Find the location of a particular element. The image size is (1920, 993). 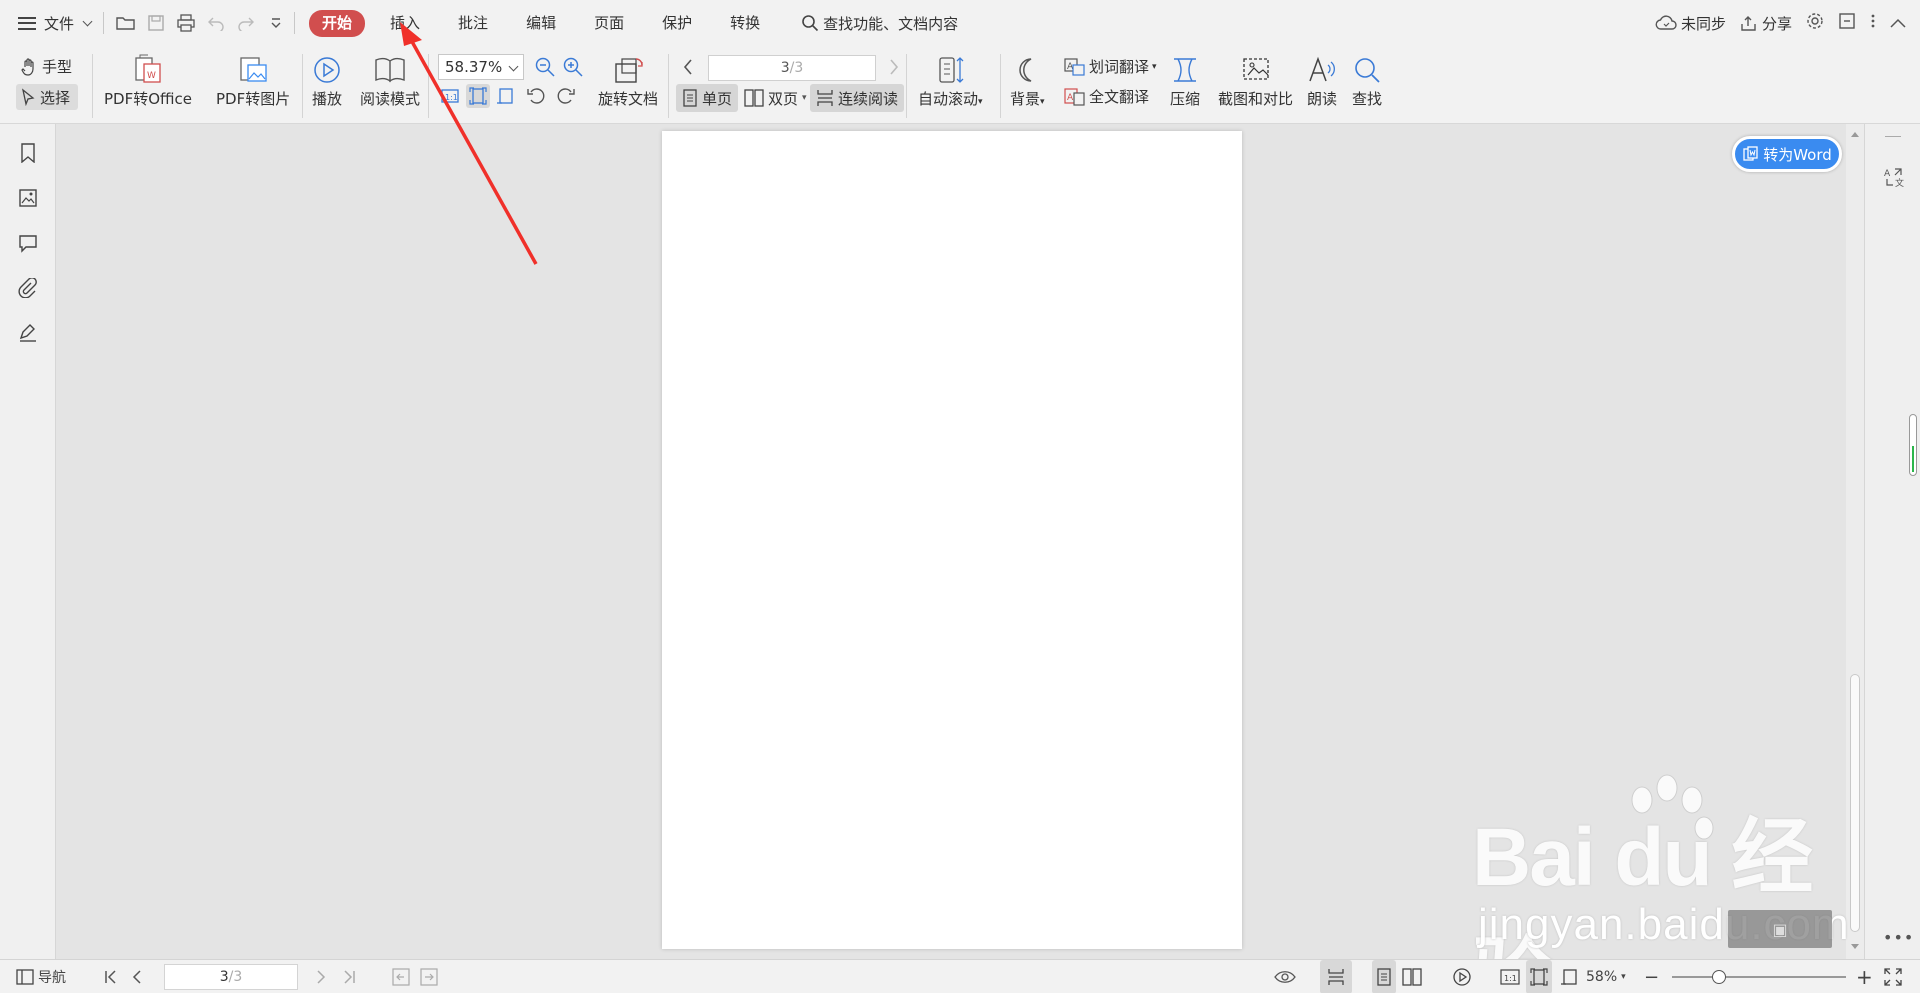

convert-to-word-button: 转为Word is located at coordinates (1787, 154).